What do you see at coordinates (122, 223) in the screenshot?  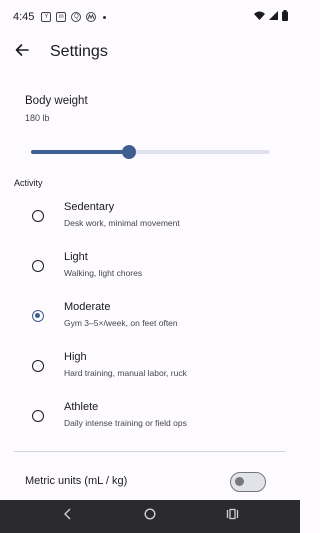 I see `option-description: Desk work, minimal movement` at bounding box center [122, 223].